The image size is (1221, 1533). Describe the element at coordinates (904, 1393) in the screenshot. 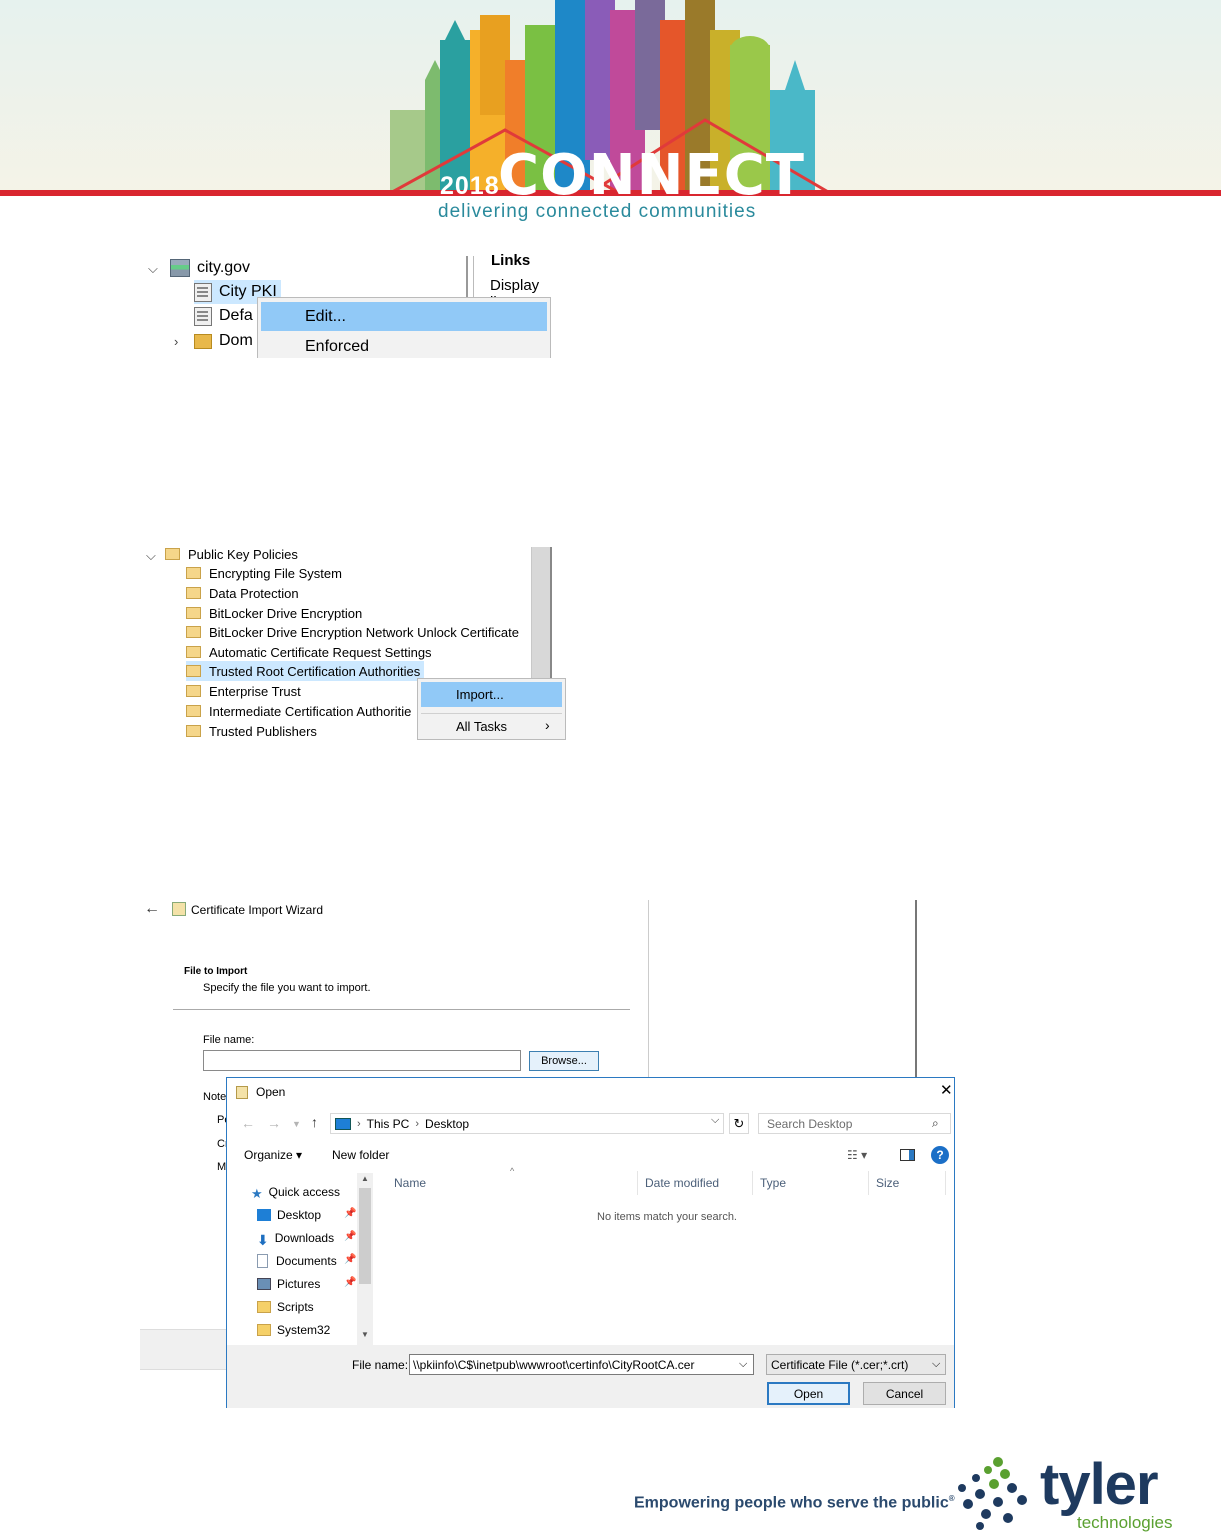

I see `cancel-button: Cancel` at that location.